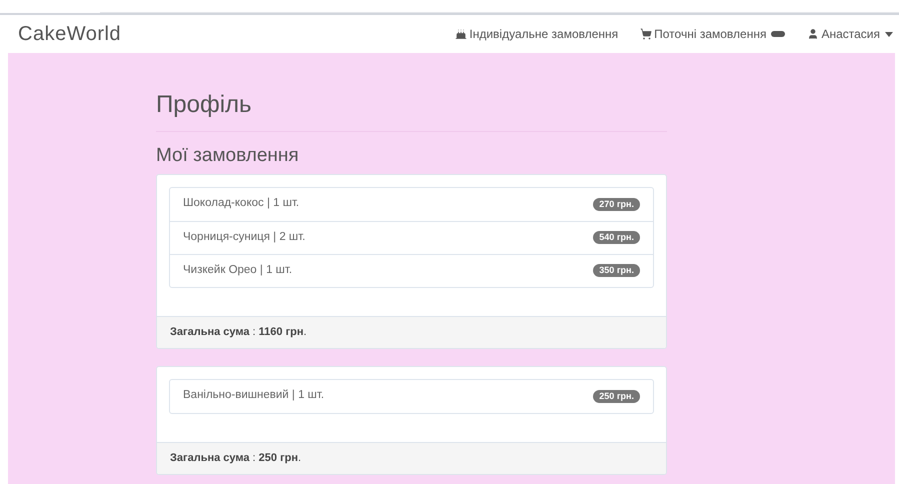 This screenshot has height=484, width=899. Describe the element at coordinates (237, 270) in the screenshot. I see `item-text: Чизкейк Орео | 1 шт.` at that location.